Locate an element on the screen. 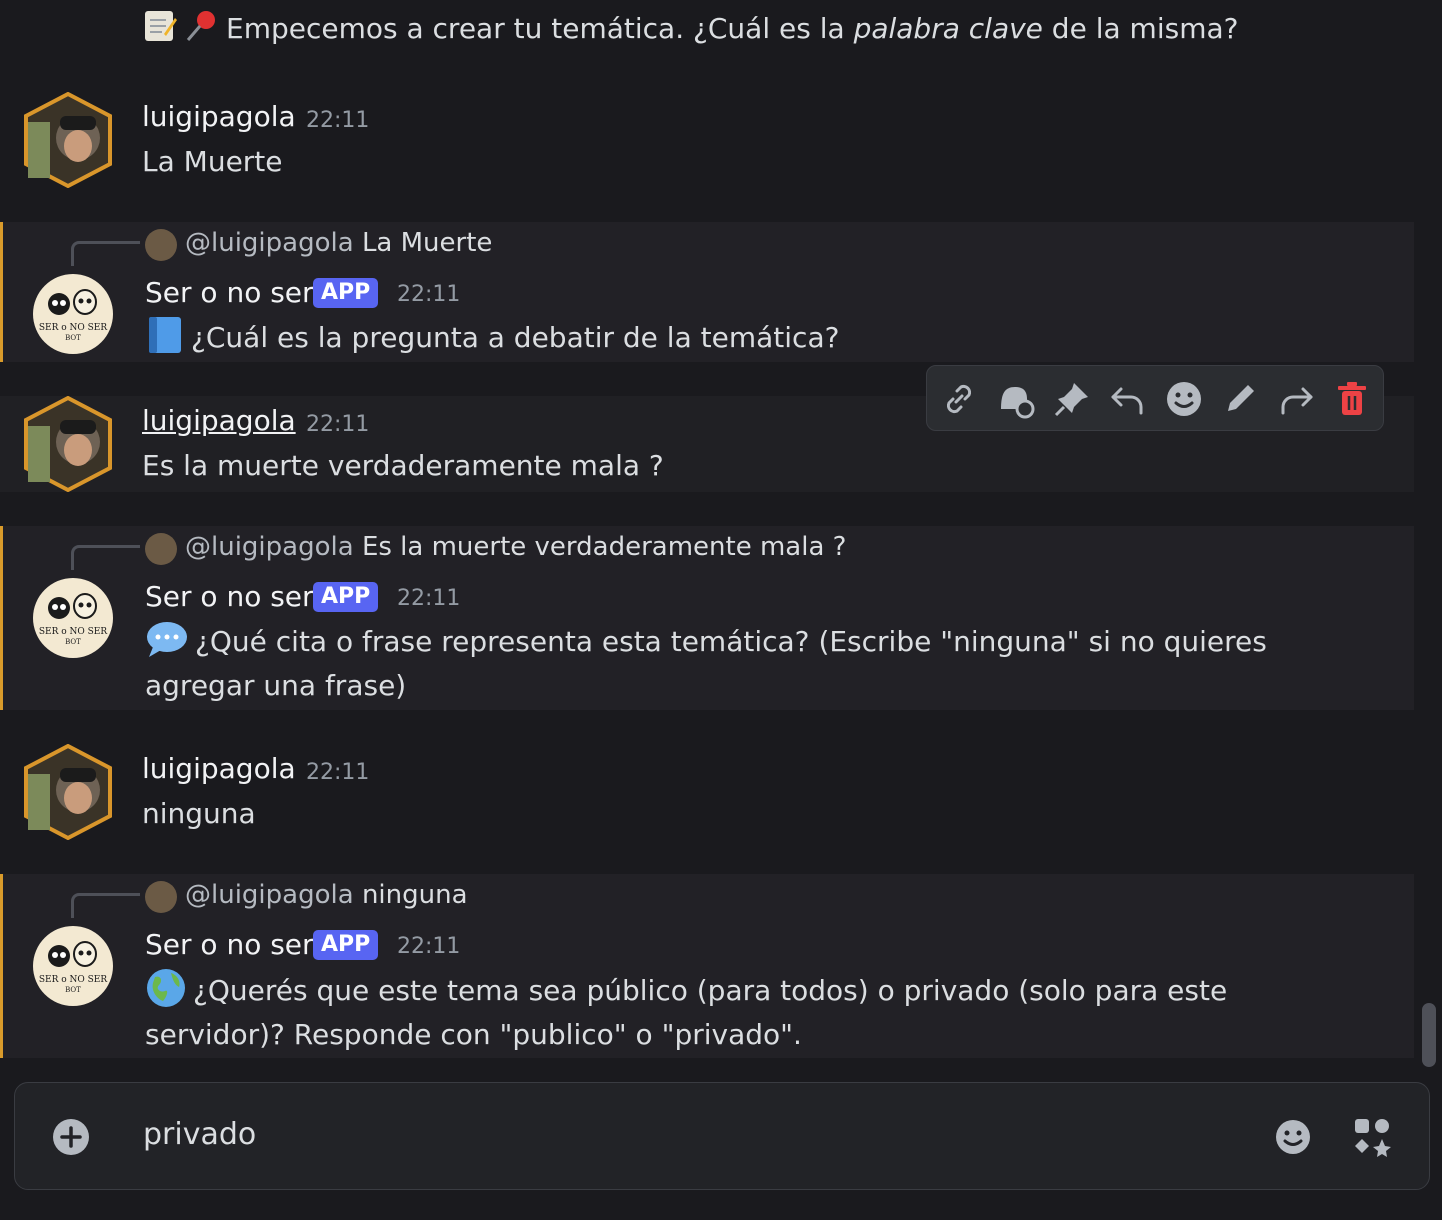  edit-icon is located at coordinates (1240, 399).